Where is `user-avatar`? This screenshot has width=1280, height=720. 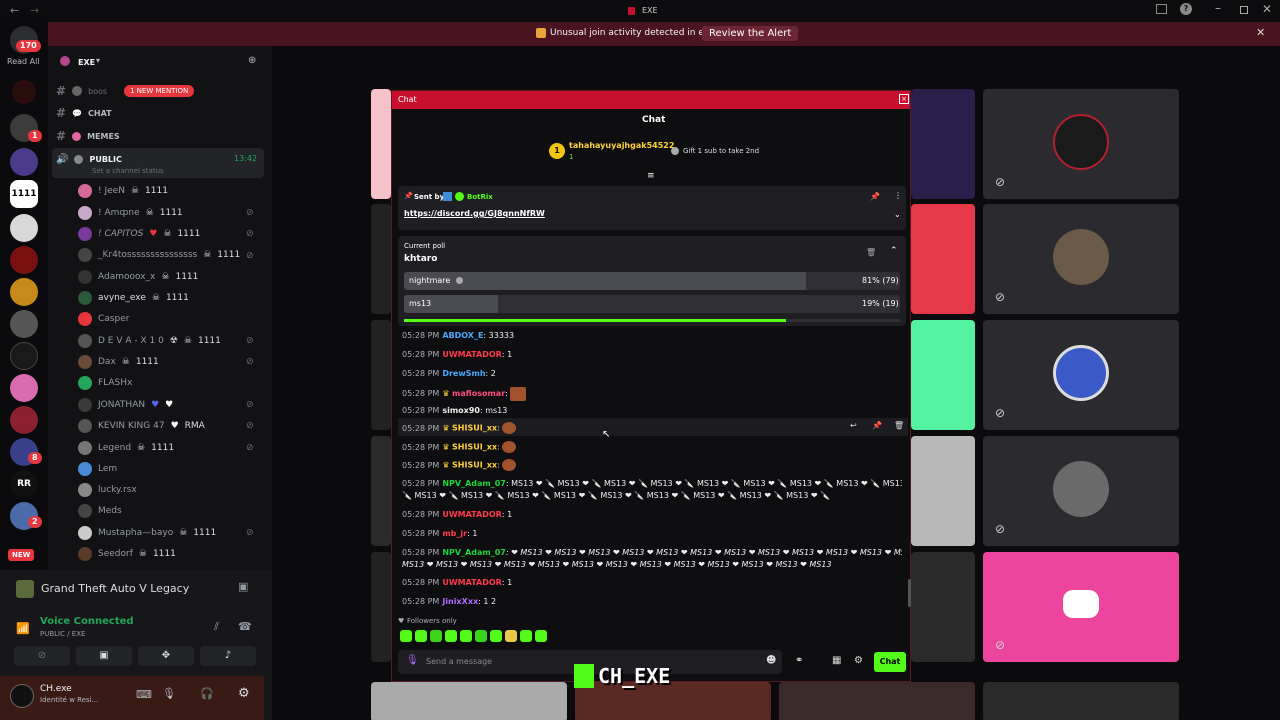 user-avatar is located at coordinates (22, 696).